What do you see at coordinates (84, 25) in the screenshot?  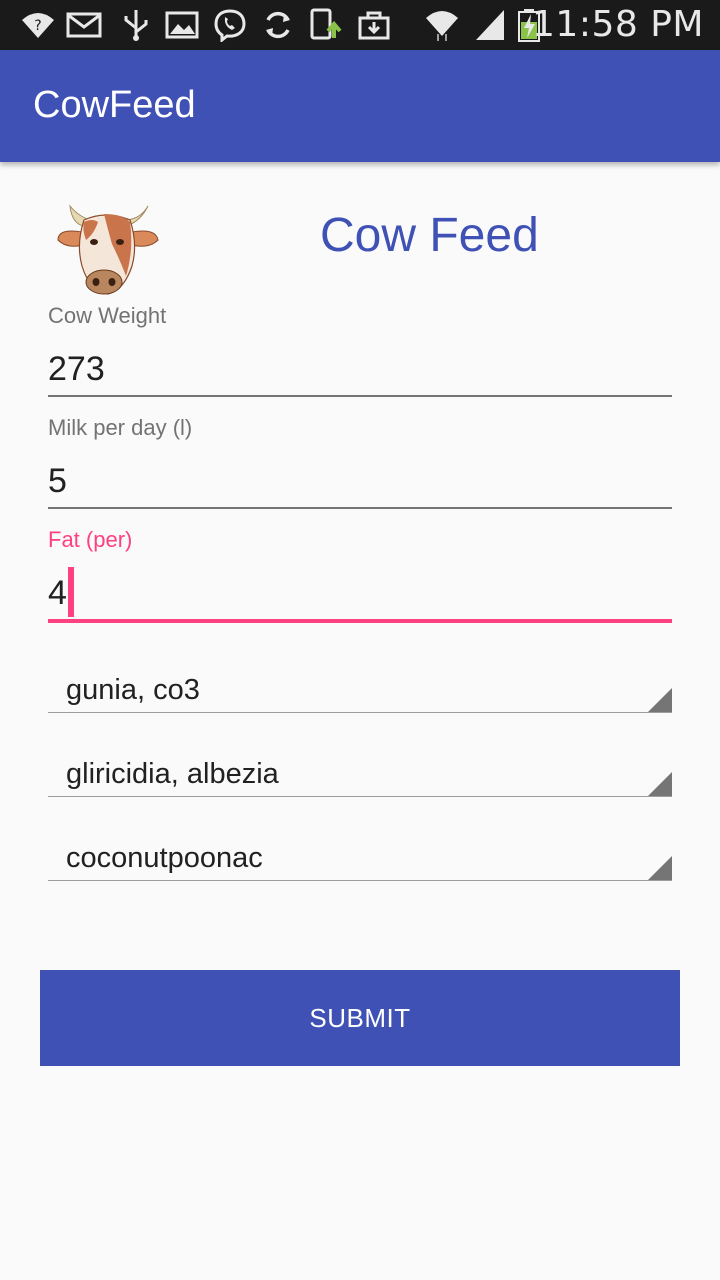 I see `mail-icon` at bounding box center [84, 25].